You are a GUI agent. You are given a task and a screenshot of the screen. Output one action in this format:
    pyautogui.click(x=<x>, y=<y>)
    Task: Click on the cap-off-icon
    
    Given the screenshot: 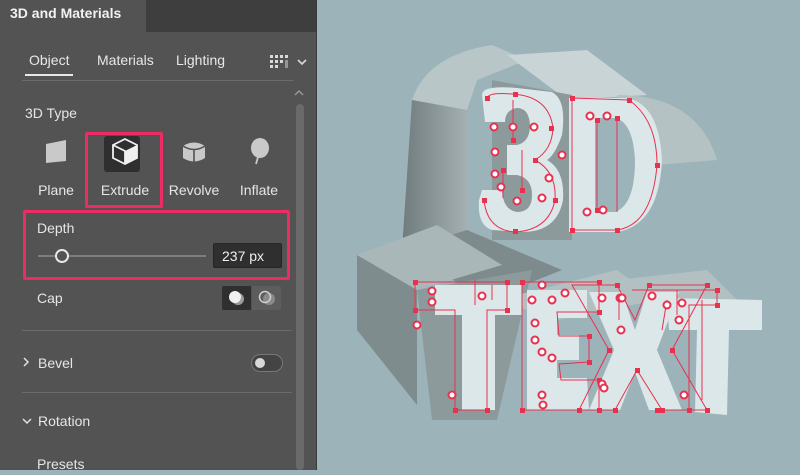 What is the action you would take?
    pyautogui.click(x=266, y=297)
    